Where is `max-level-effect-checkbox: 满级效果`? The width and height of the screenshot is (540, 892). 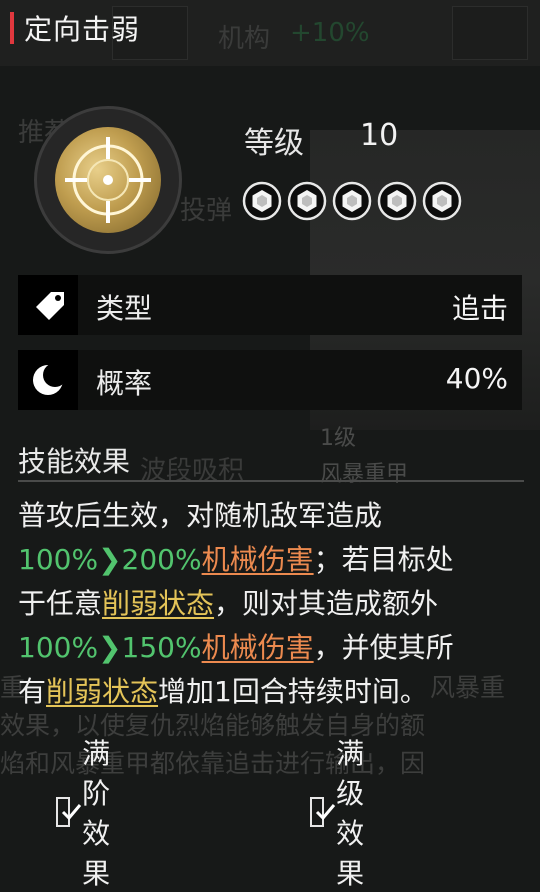
max-level-effect-checkbox: 满级效果 is located at coordinates (345, 812).